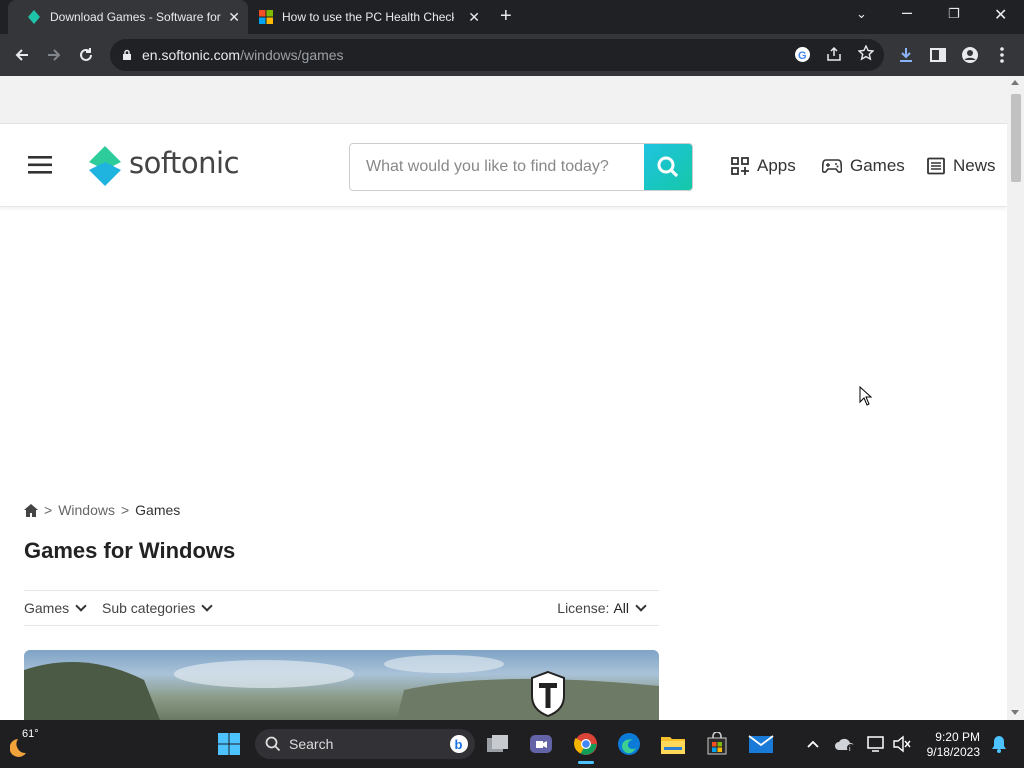  I want to click on microsoft-favicon-icon, so click(266, 17).